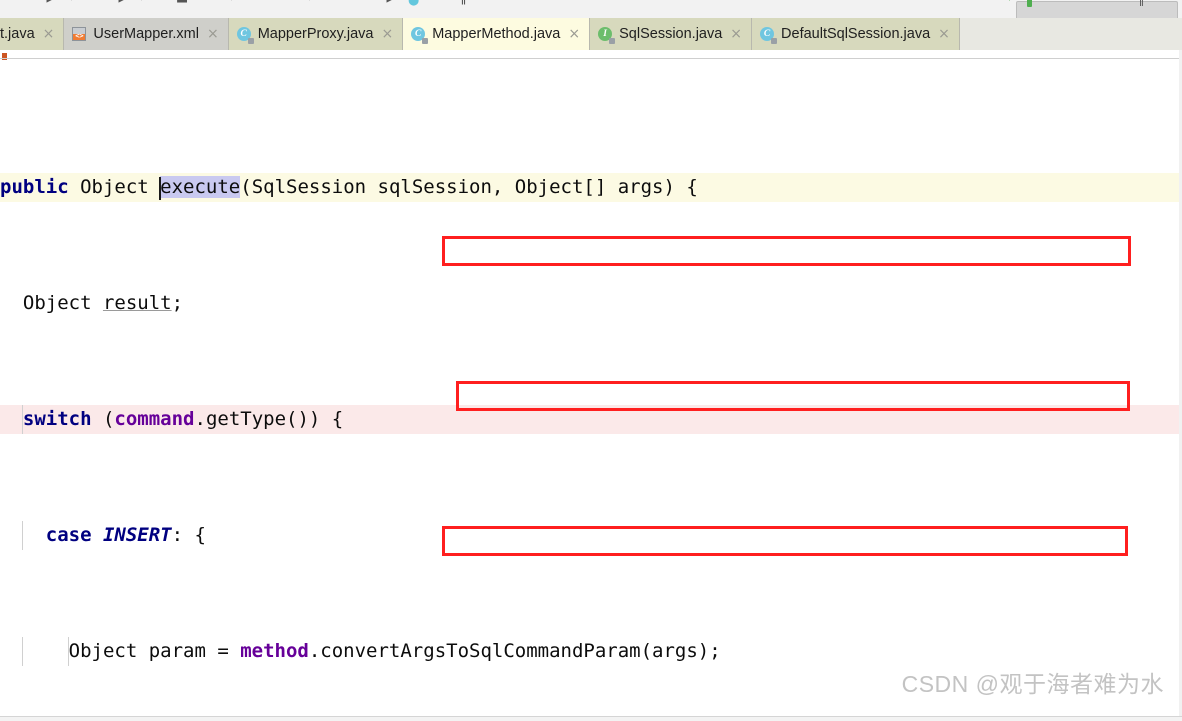 The height and width of the screenshot is (721, 1182). Describe the element at coordinates (17, 34) in the screenshot. I see `tab-label: t.java` at that location.